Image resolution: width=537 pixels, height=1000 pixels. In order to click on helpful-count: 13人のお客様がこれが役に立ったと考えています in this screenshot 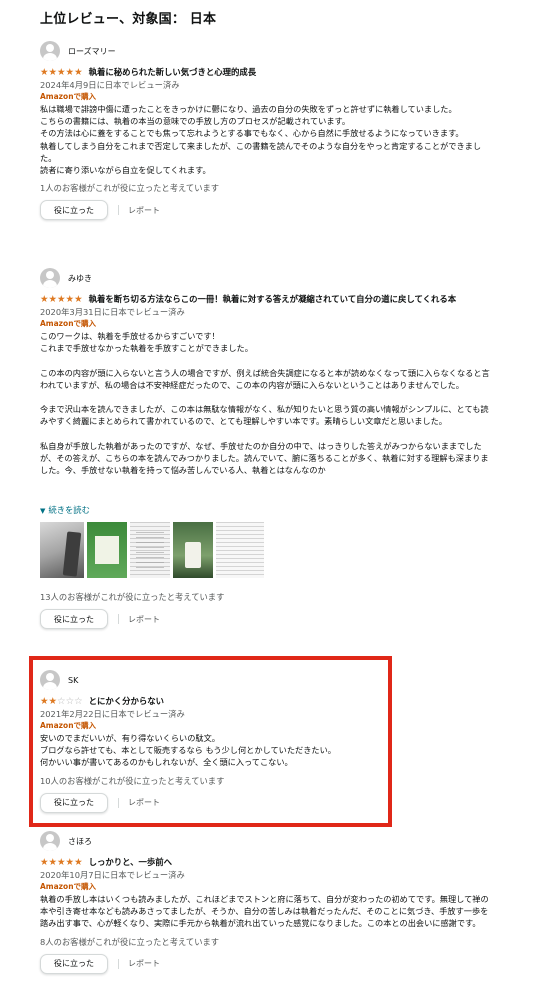, I will do `click(132, 597)`.